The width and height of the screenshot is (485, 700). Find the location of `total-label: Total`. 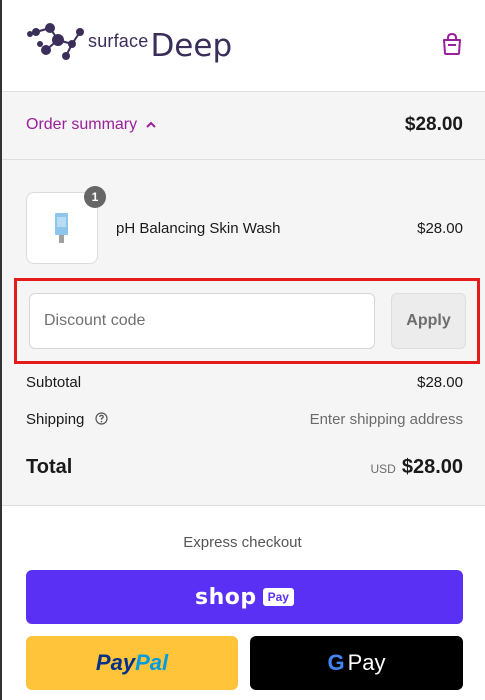

total-label: Total is located at coordinates (49, 467).